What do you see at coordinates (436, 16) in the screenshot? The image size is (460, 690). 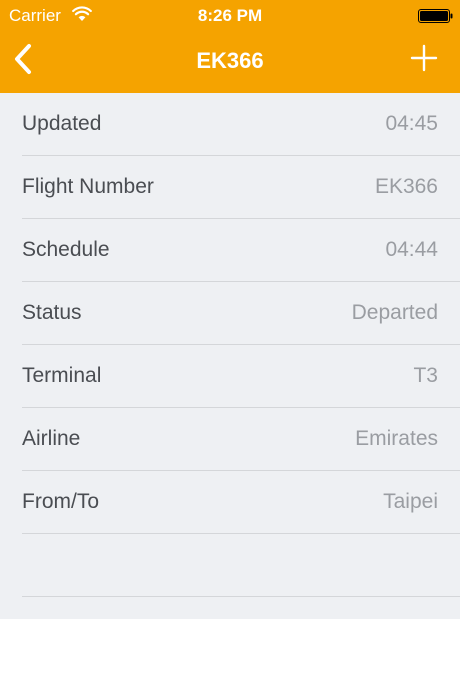 I see `battery-icon` at bounding box center [436, 16].